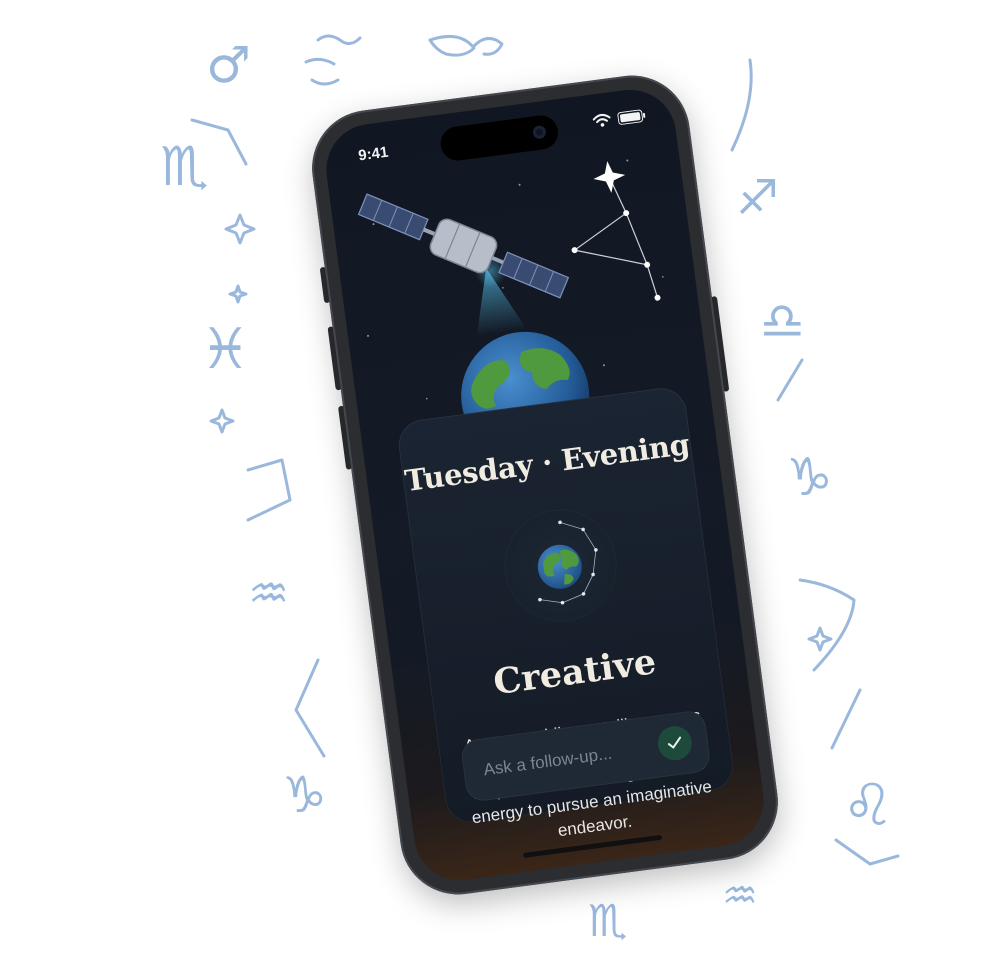 This screenshot has width=1000, height=960. Describe the element at coordinates (539, 132) in the screenshot. I see `camera-icon` at that location.